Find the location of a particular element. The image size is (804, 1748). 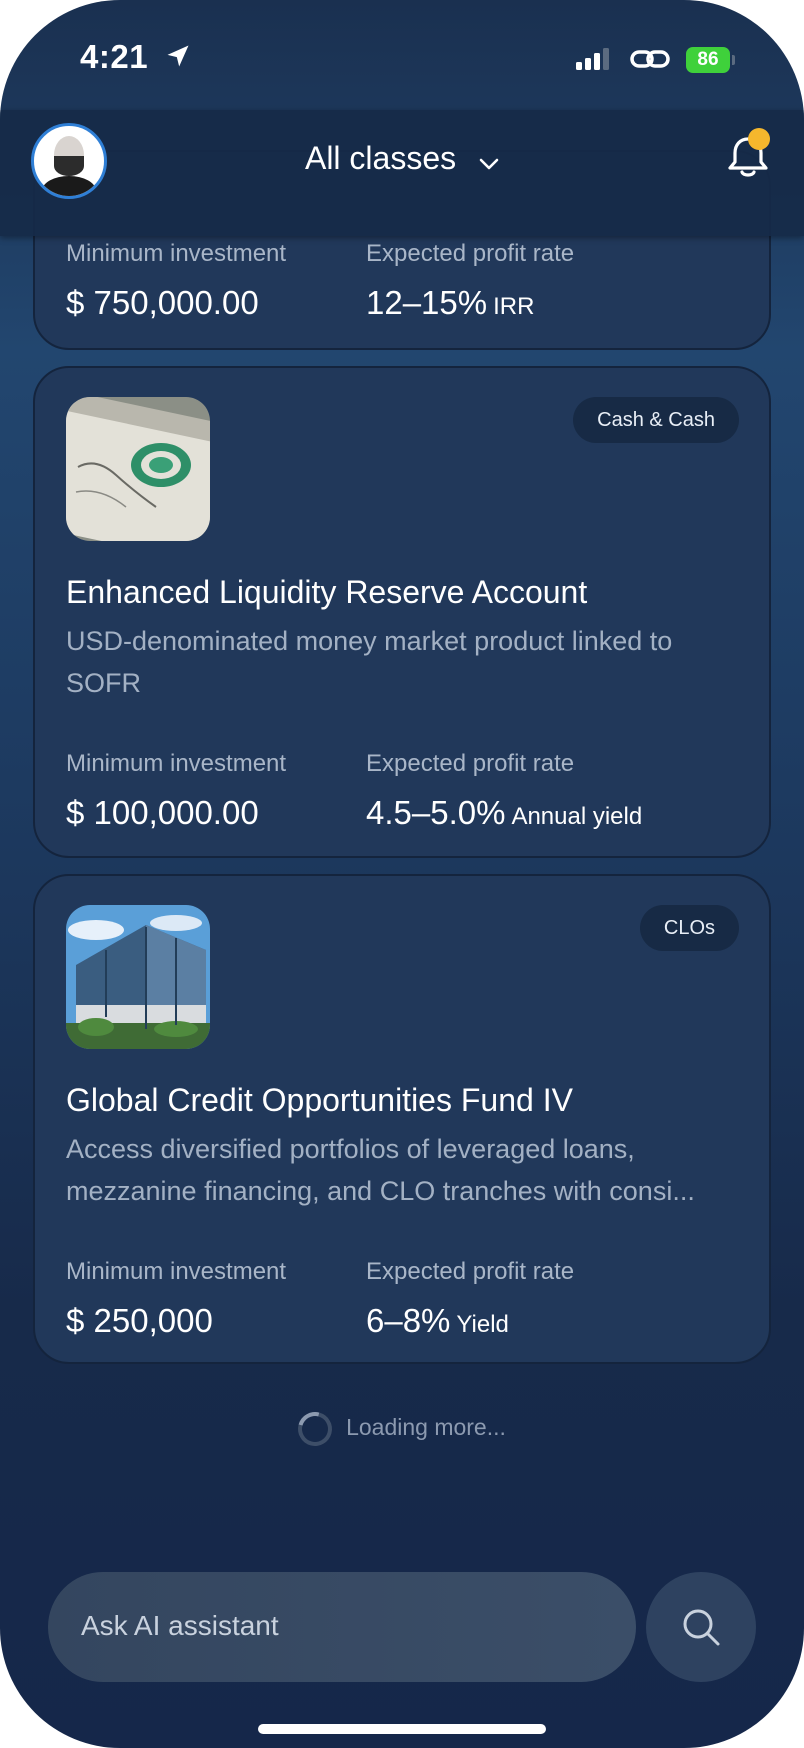

profit-rate-range: 12–15% is located at coordinates (427, 302).